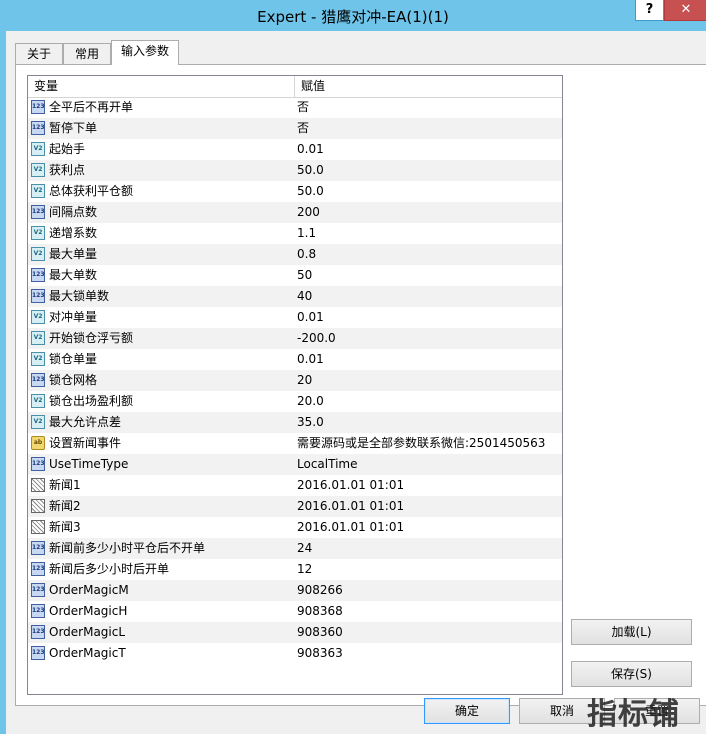 The height and width of the screenshot is (734, 706). I want to click on table-row: V2 锁仓出场盈利额 20.0, so click(295, 401).